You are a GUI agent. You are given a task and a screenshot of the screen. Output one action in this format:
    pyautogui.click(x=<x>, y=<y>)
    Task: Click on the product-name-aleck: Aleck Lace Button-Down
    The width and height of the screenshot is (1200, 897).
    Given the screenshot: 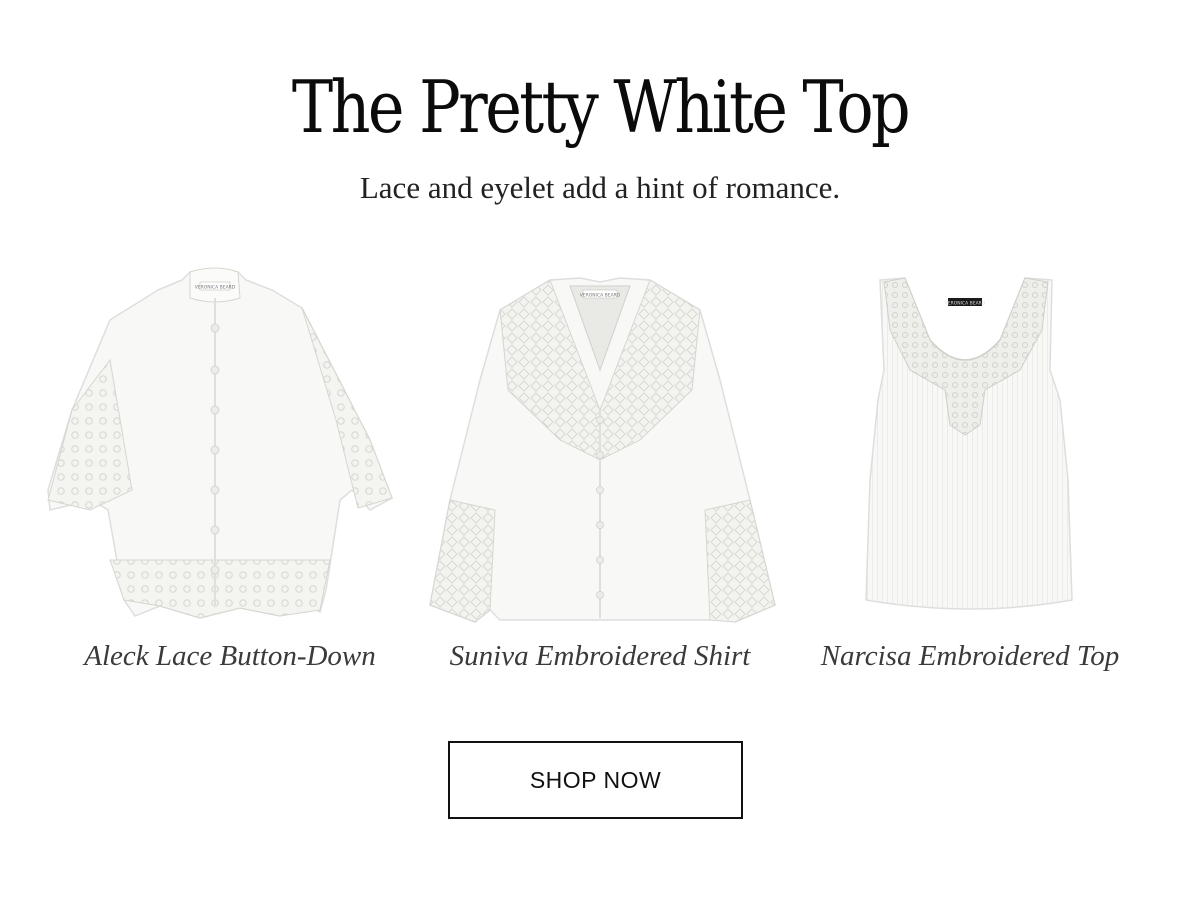 What is the action you would take?
    pyautogui.click(x=230, y=656)
    